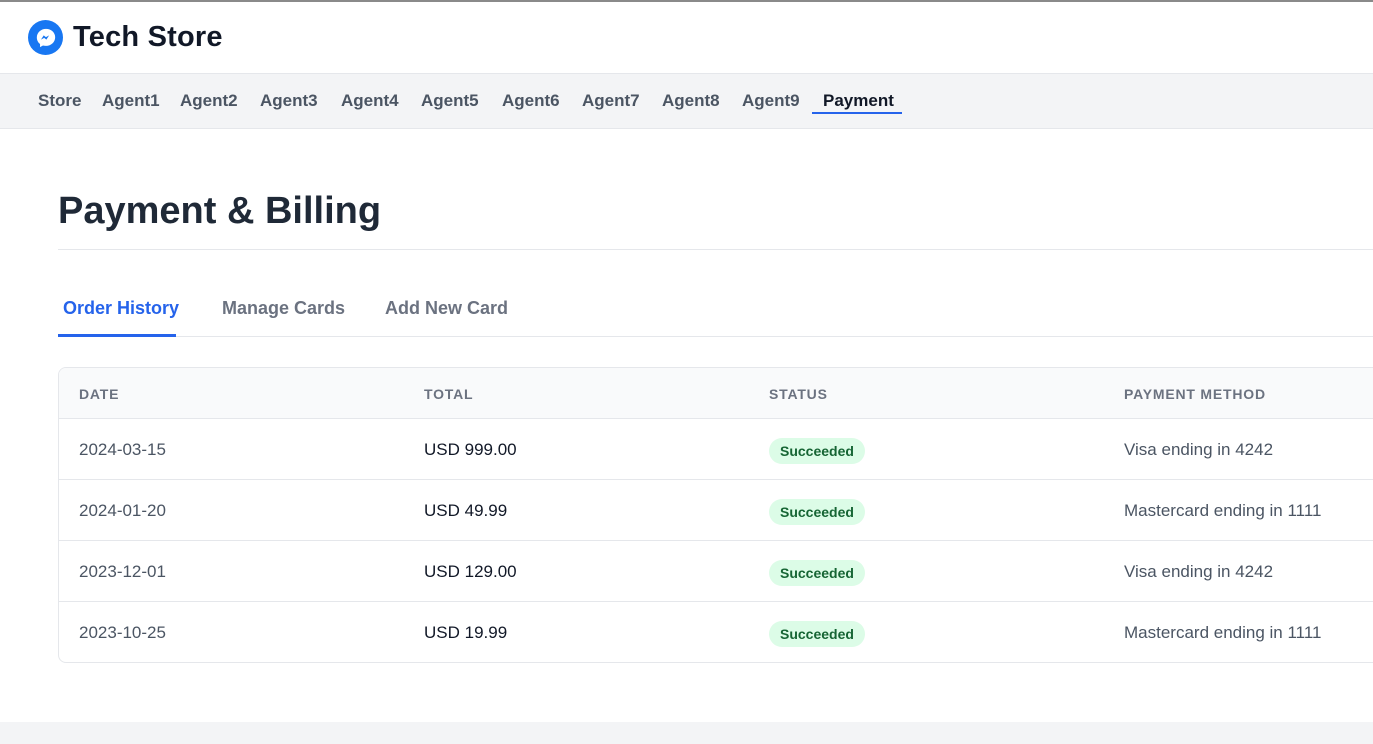  What do you see at coordinates (45, 37) in the screenshot?
I see `messenger-icon` at bounding box center [45, 37].